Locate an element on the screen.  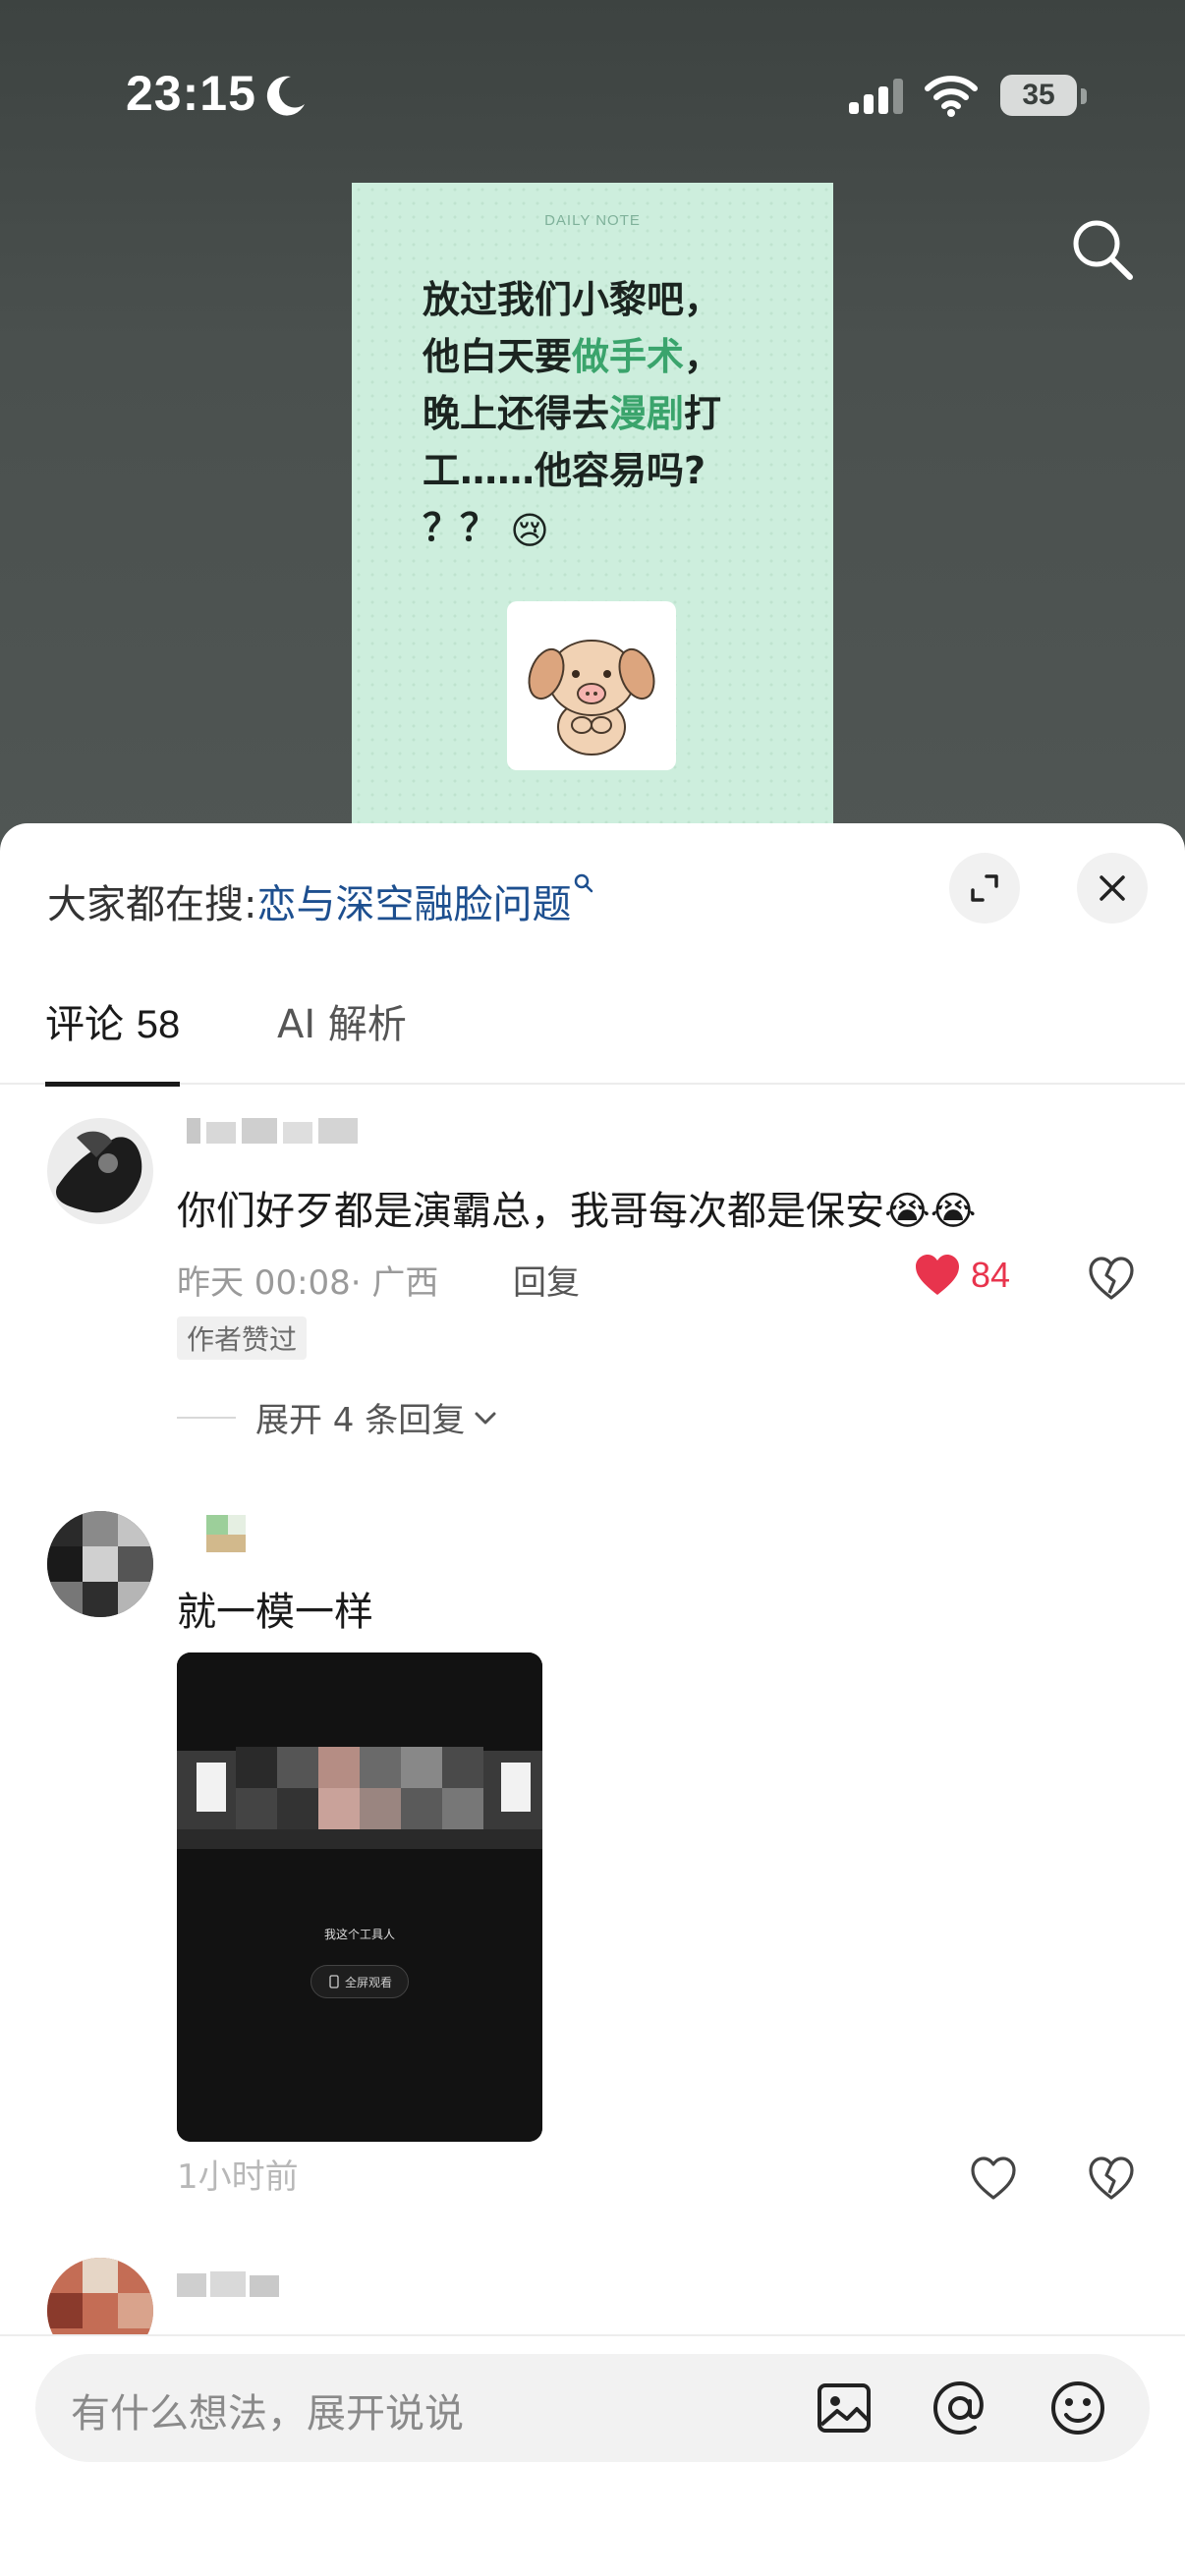
note-label: DAILY NOTE is located at coordinates (592, 220).